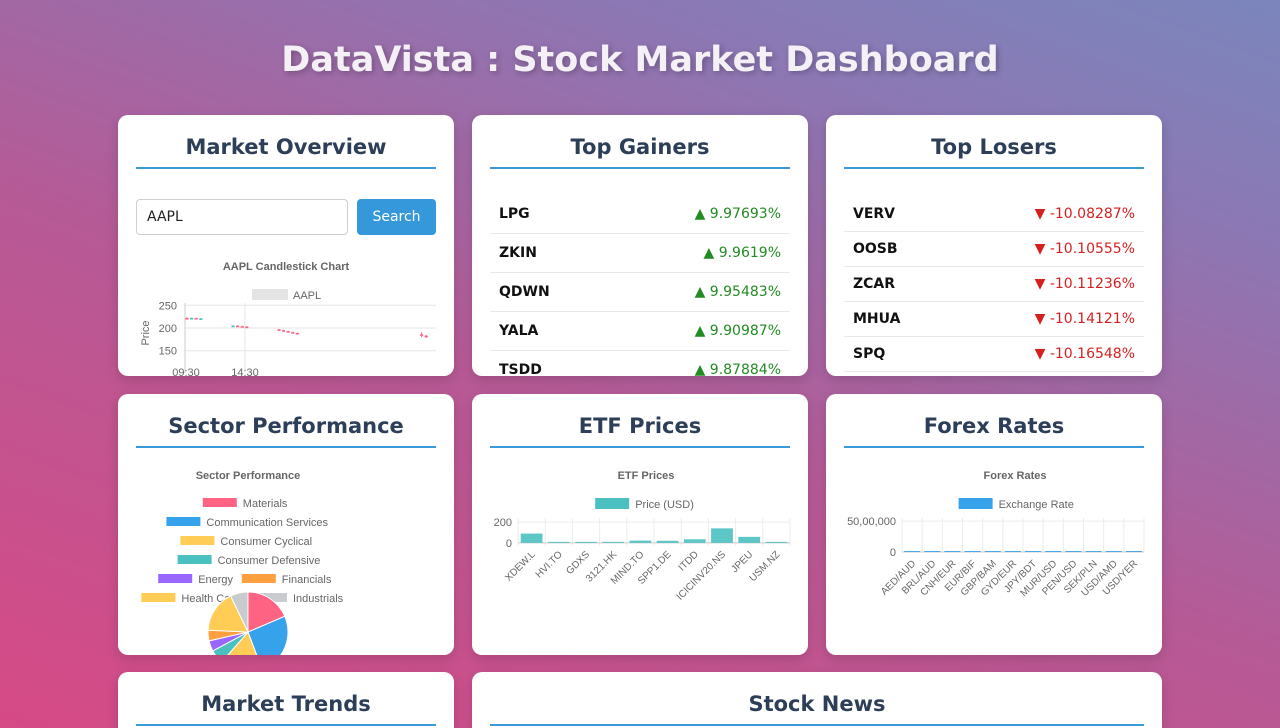  What do you see at coordinates (765, 566) in the screenshot?
I see `etf-x-tick-label: USM.NZ` at bounding box center [765, 566].